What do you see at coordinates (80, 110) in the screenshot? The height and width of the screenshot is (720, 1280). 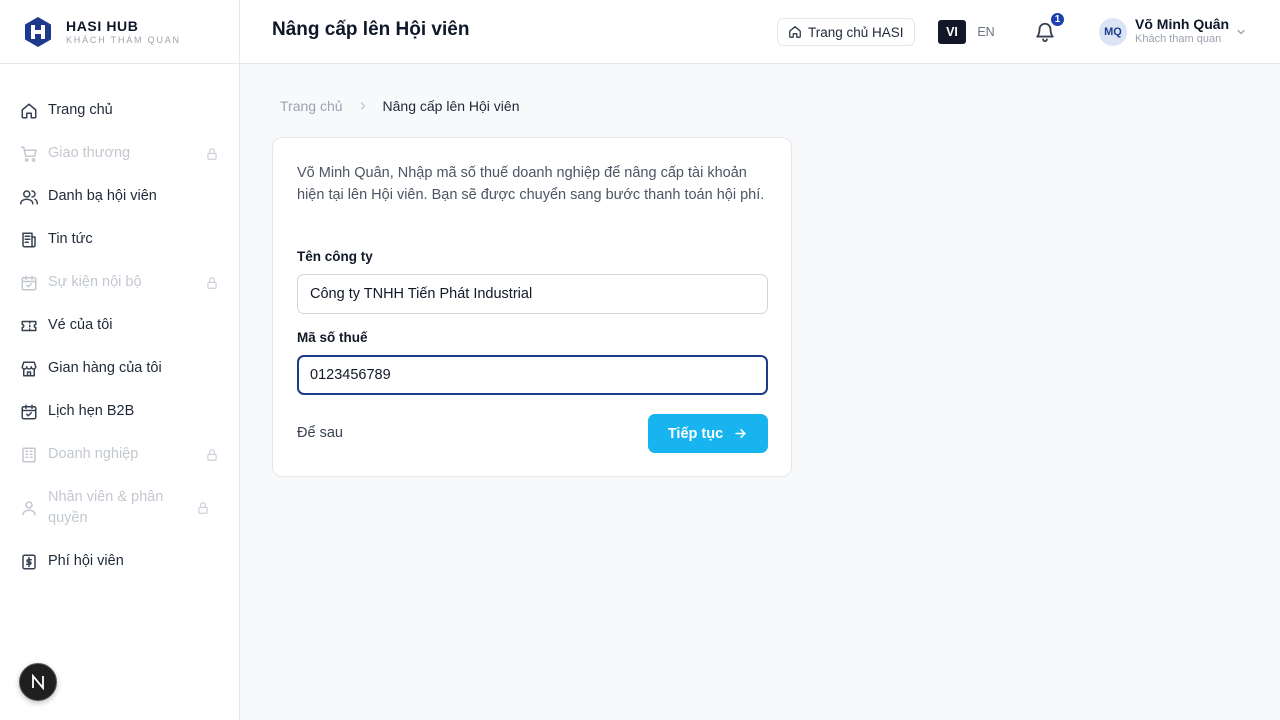 I see `sidebar-item-label: Trang chủ` at bounding box center [80, 110].